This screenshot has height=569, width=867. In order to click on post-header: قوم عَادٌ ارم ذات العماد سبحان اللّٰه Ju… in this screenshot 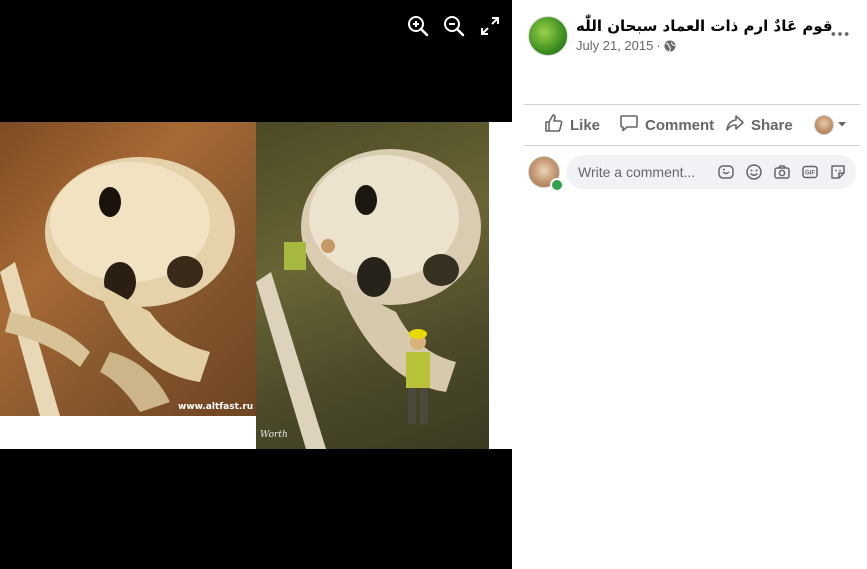, I will do `click(693, 38)`.